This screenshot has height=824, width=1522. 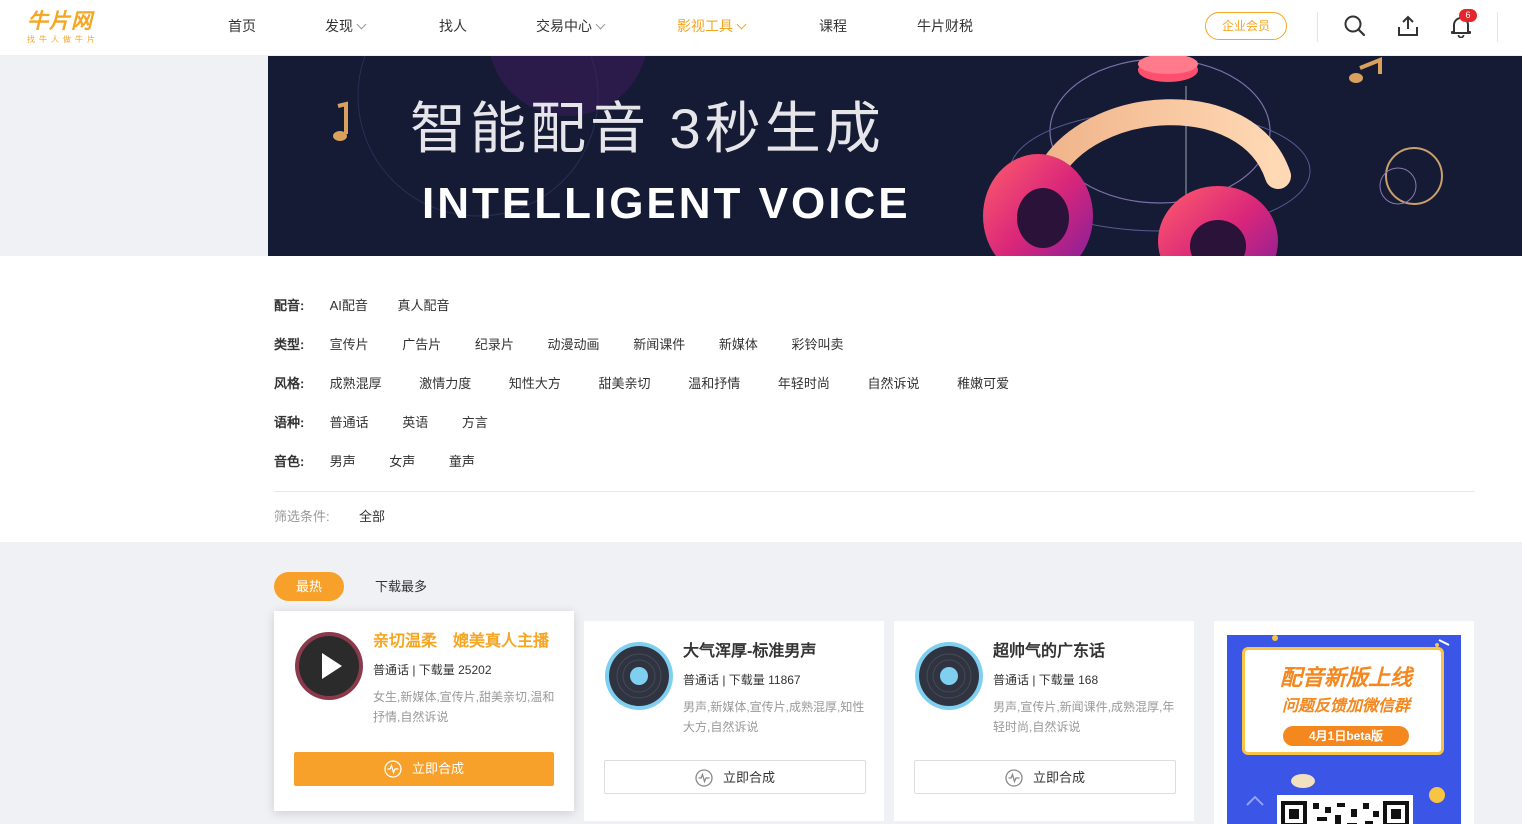 What do you see at coordinates (1408, 26) in the screenshot?
I see `upload-icon` at bounding box center [1408, 26].